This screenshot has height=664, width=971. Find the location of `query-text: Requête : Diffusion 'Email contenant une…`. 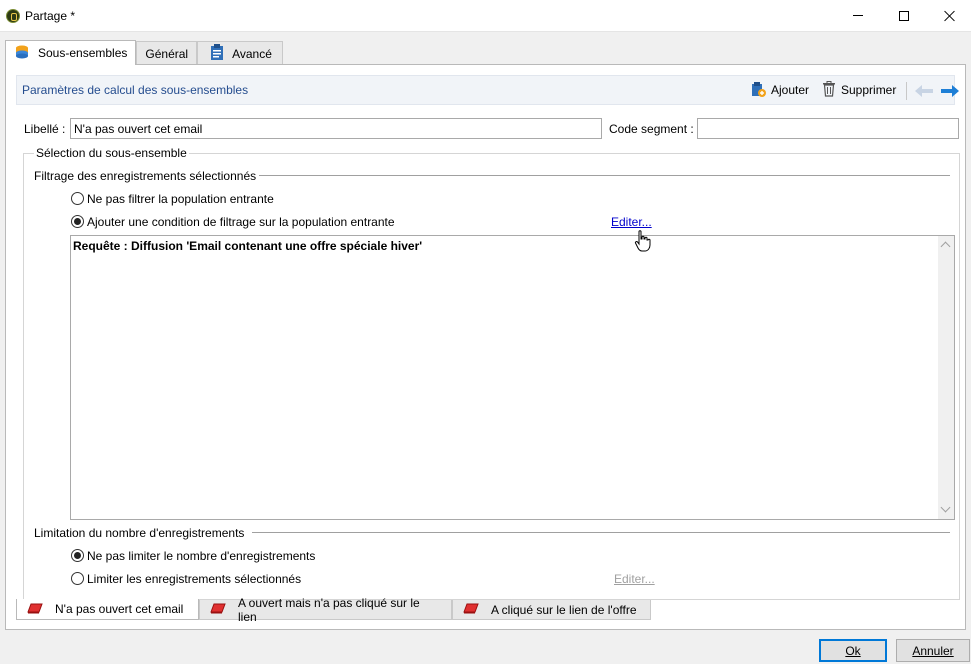

query-text: Requête : Diffusion 'Email contenant une… is located at coordinates (248, 246).